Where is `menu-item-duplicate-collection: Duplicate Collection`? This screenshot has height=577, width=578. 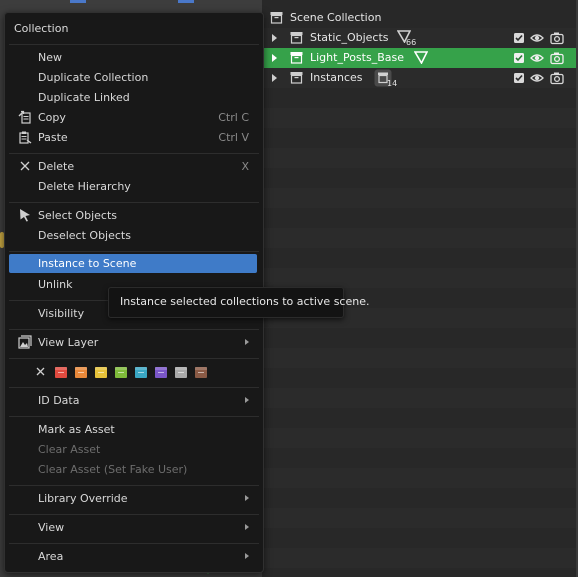
menu-item-duplicate-collection: Duplicate Collection is located at coordinates (133, 77).